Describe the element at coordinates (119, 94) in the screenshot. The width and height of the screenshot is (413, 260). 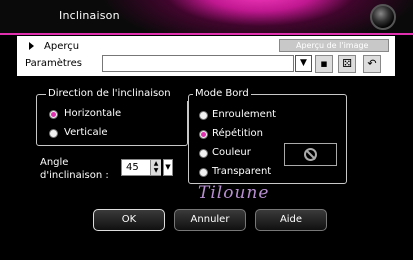
I see `direction-group-title: Direction de l'inclinaison` at that location.